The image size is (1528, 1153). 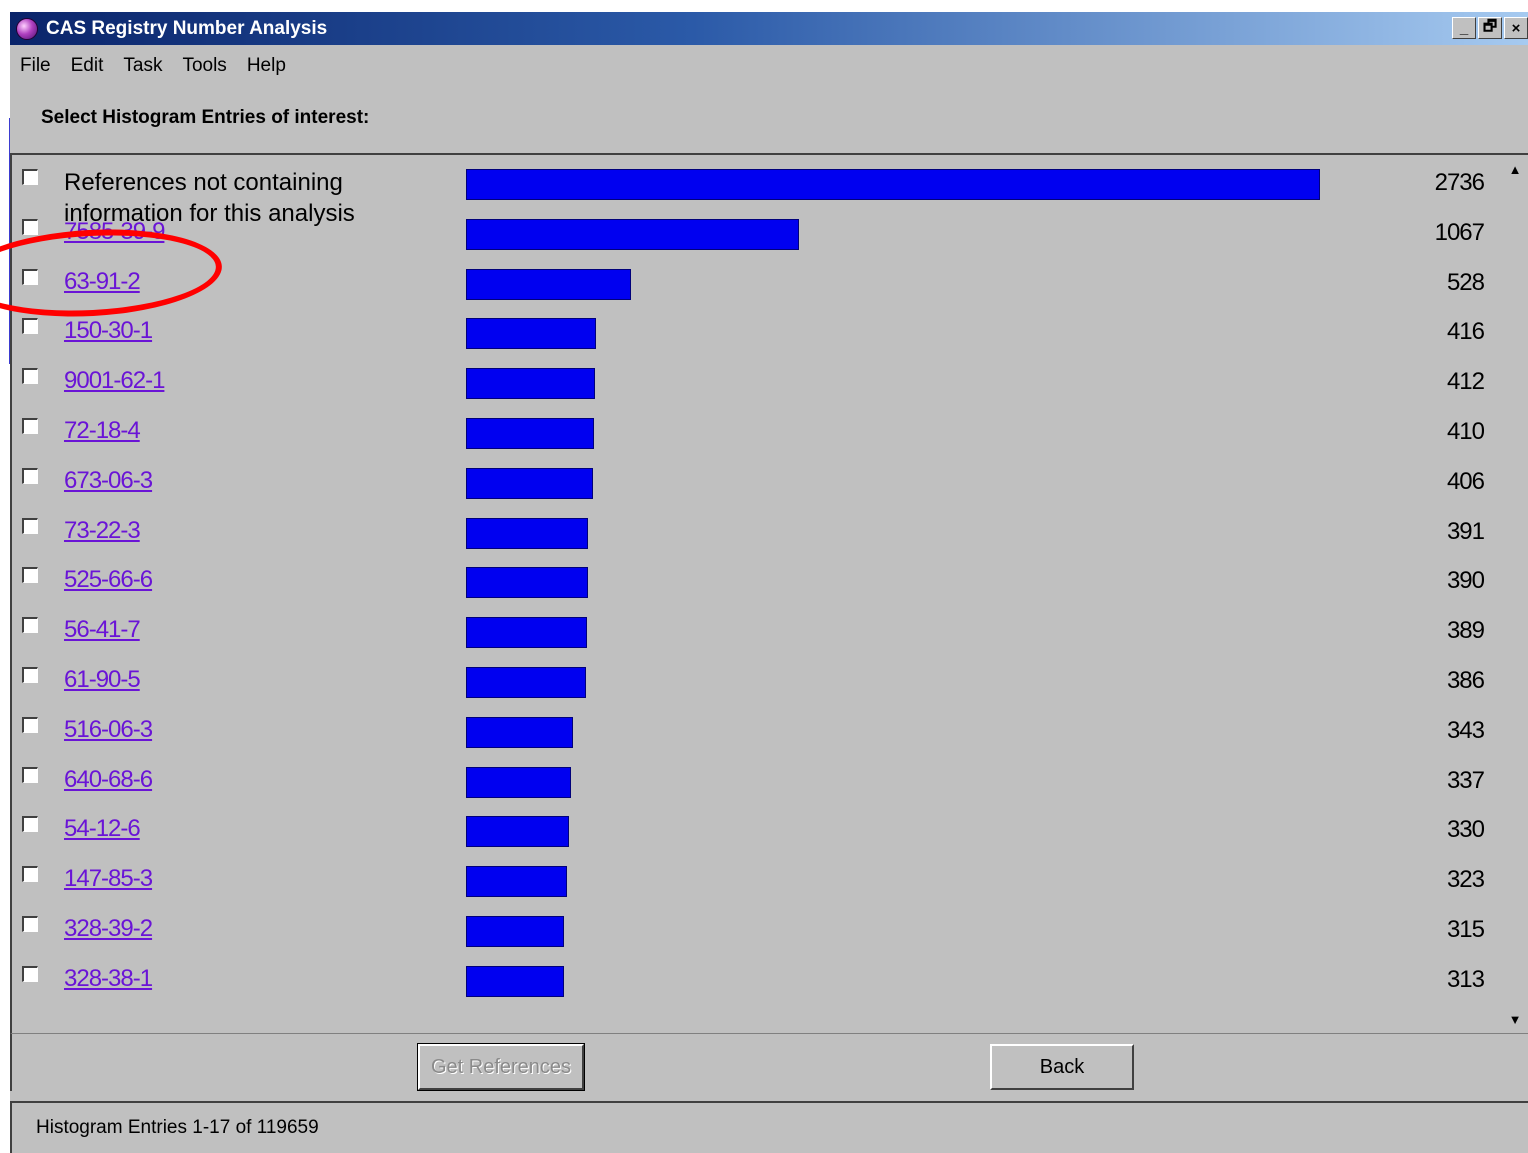 What do you see at coordinates (266, 66) in the screenshot?
I see `menu-help: Help` at bounding box center [266, 66].